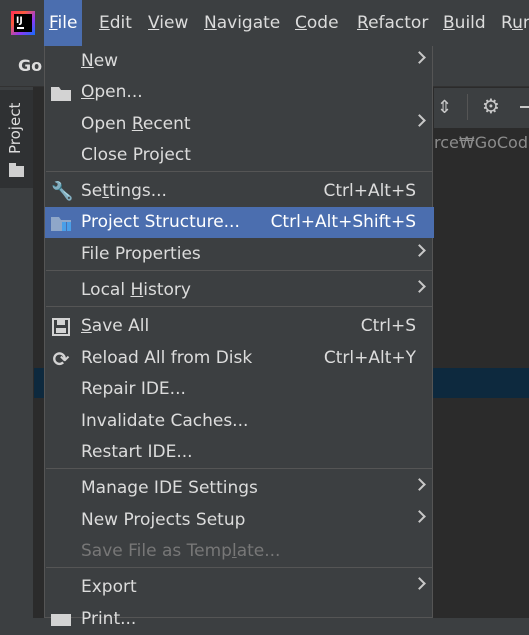 This screenshot has height=635, width=529. What do you see at coordinates (61, 327) in the screenshot?
I see `save-icon` at bounding box center [61, 327].